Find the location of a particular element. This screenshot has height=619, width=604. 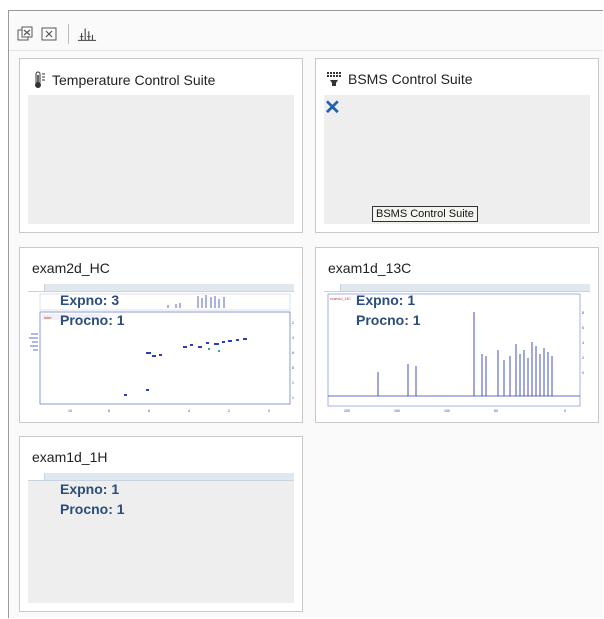

bsms-card-body is located at coordinates (457, 159).